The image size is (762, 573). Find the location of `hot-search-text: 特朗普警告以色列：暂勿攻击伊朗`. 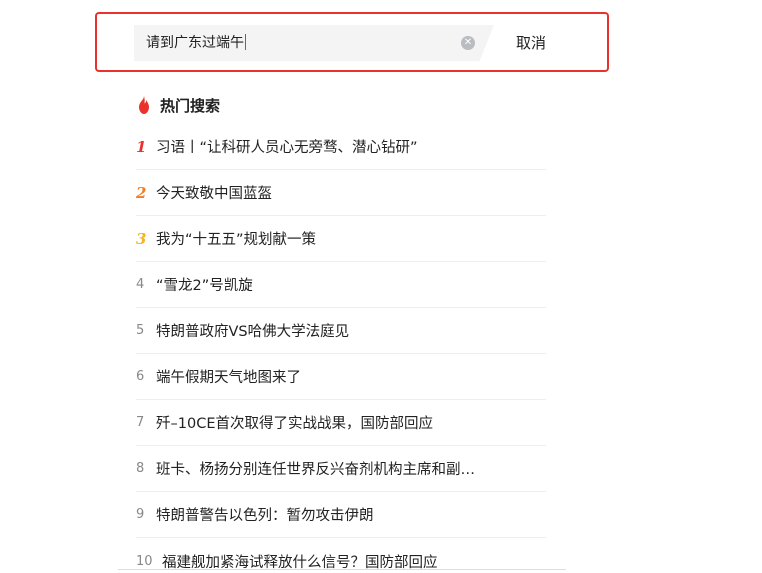

hot-search-text: 特朗普警告以色列：暂勿攻击伊朗 is located at coordinates (265, 514).